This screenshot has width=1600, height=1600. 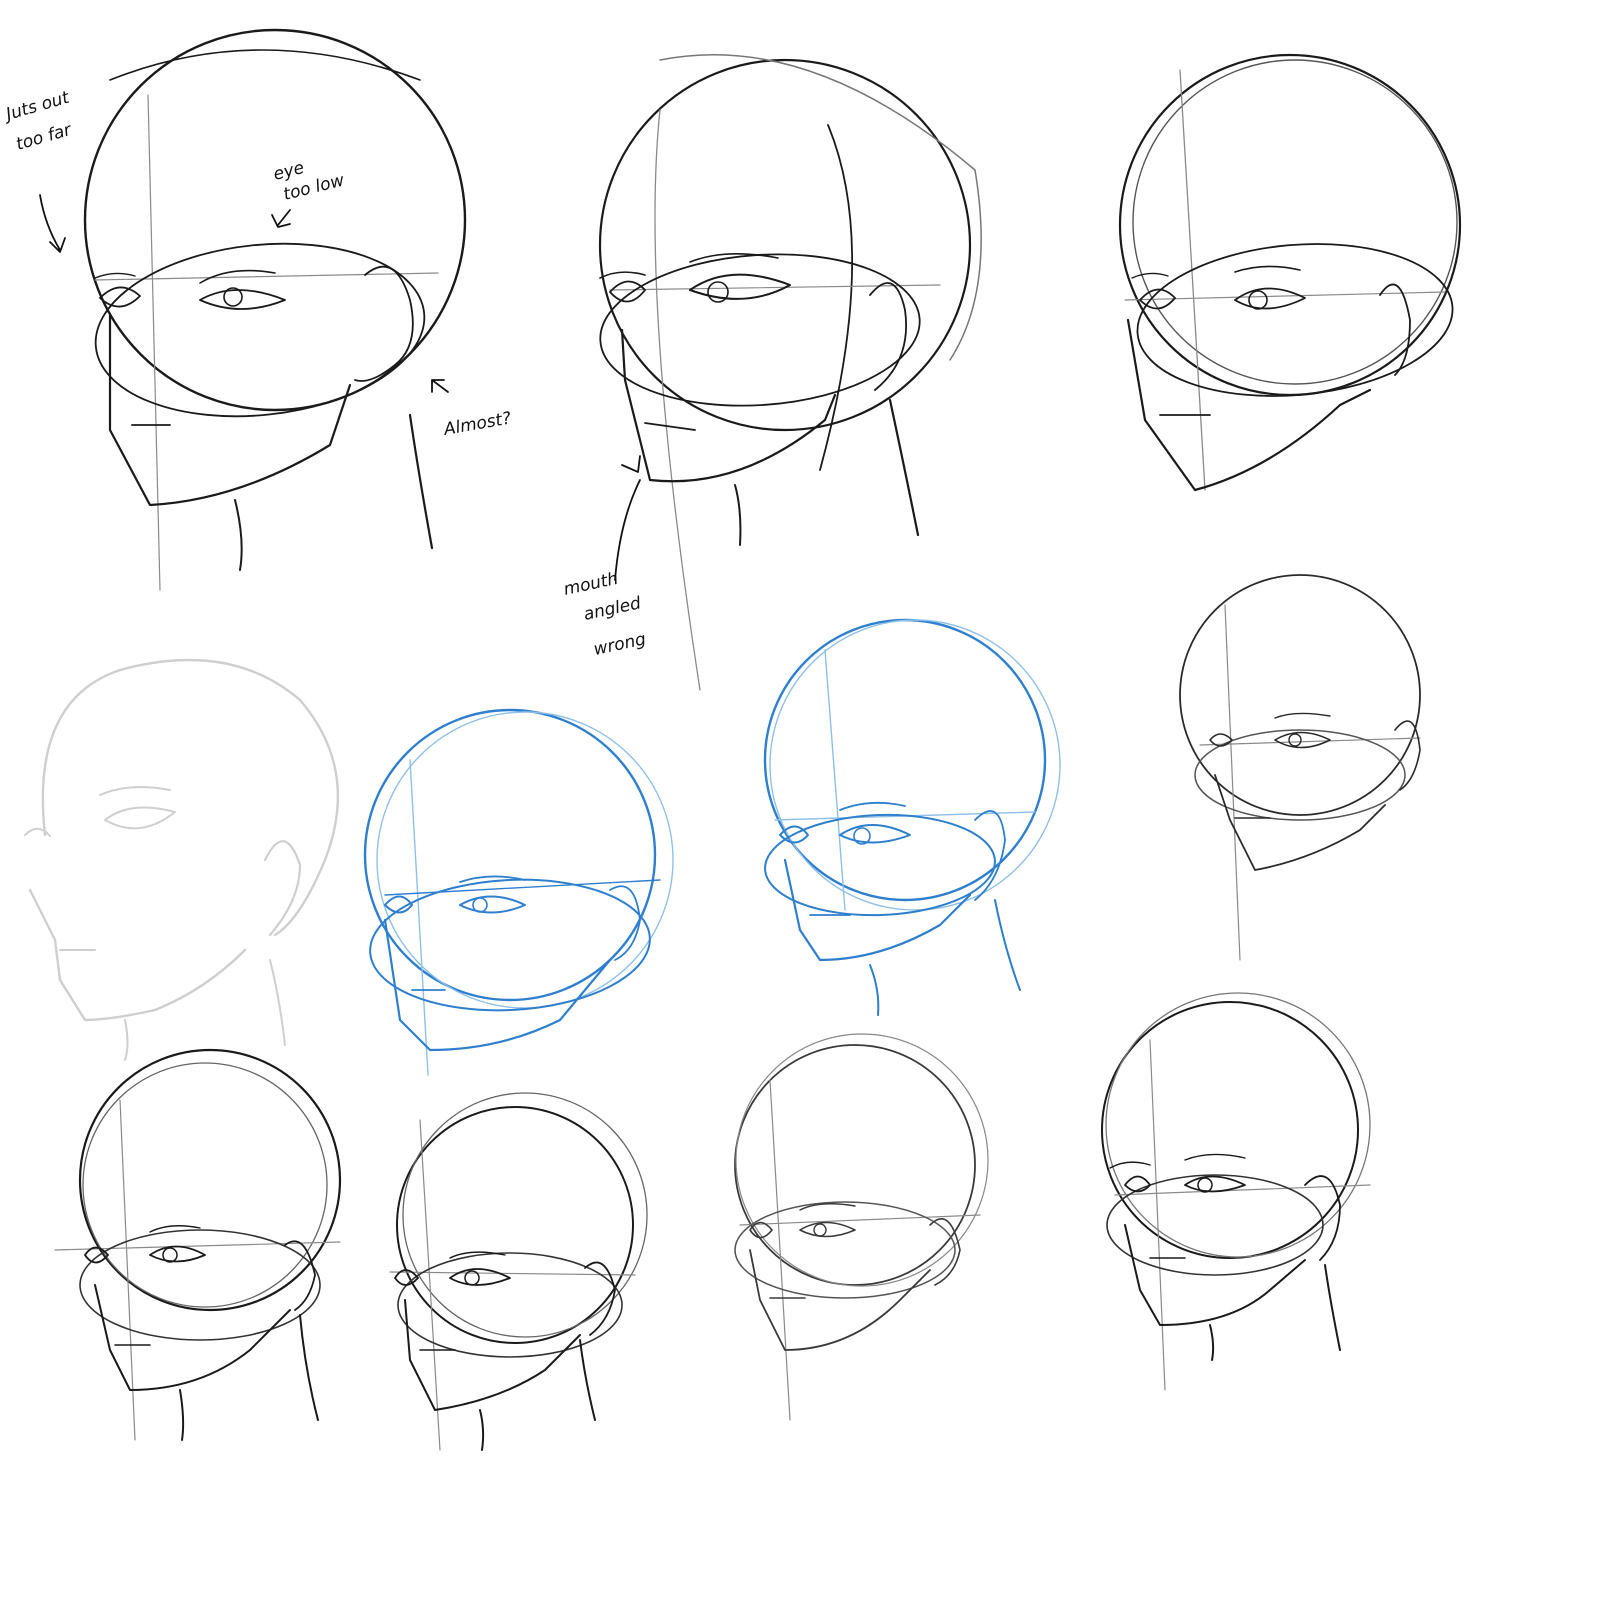 What do you see at coordinates (44, 137) in the screenshot?
I see `svg-text: too far` at bounding box center [44, 137].